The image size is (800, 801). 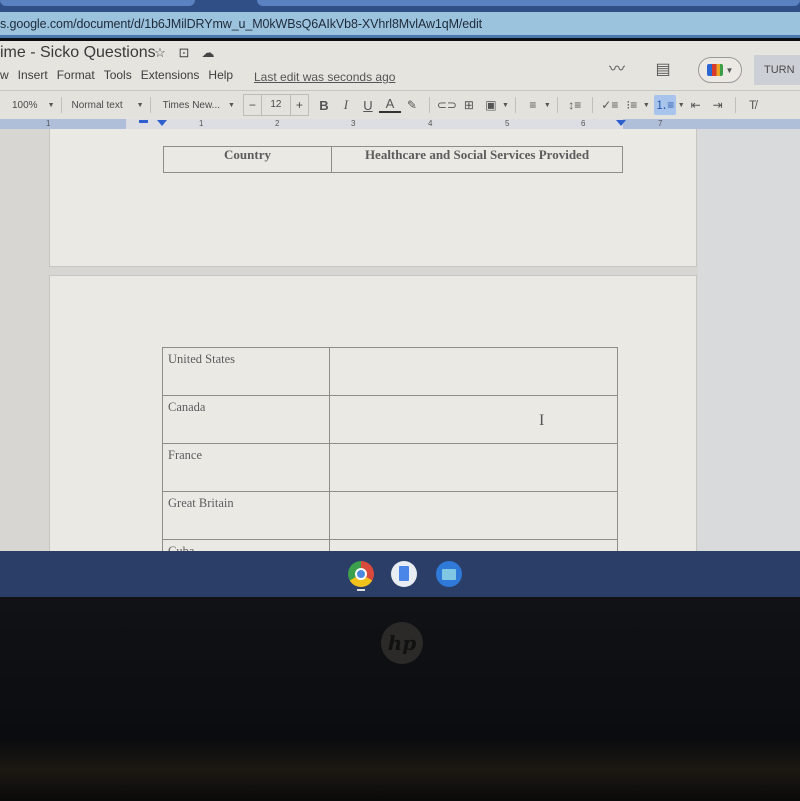 I want to click on country-cell: Canada, so click(x=246, y=419).